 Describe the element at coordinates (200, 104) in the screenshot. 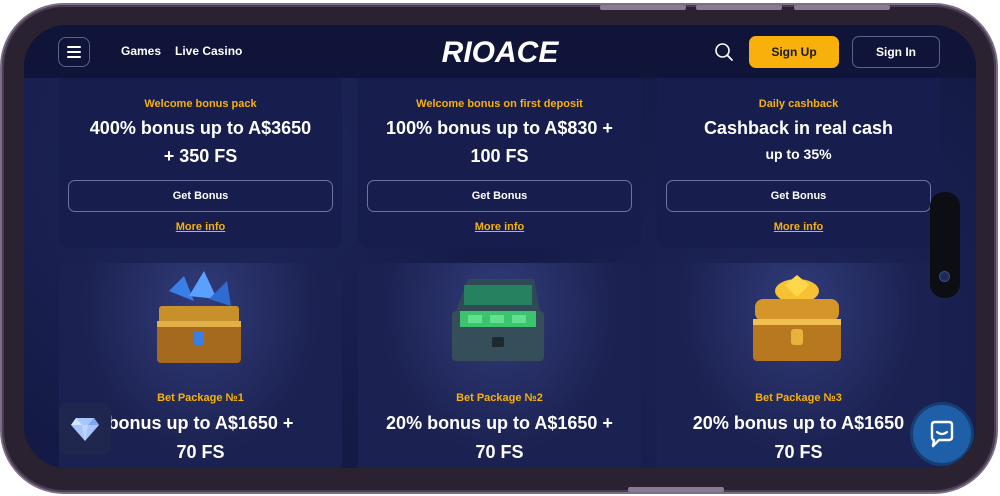

I see `card-label: Welcome bonus pack` at that location.